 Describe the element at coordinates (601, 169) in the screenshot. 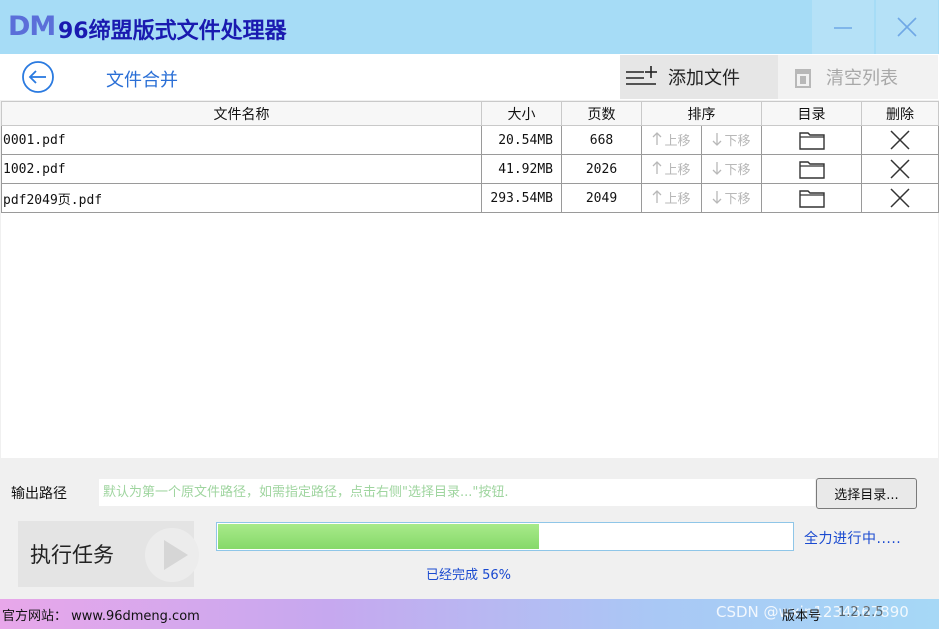

I see `file-pages: 2026` at that location.